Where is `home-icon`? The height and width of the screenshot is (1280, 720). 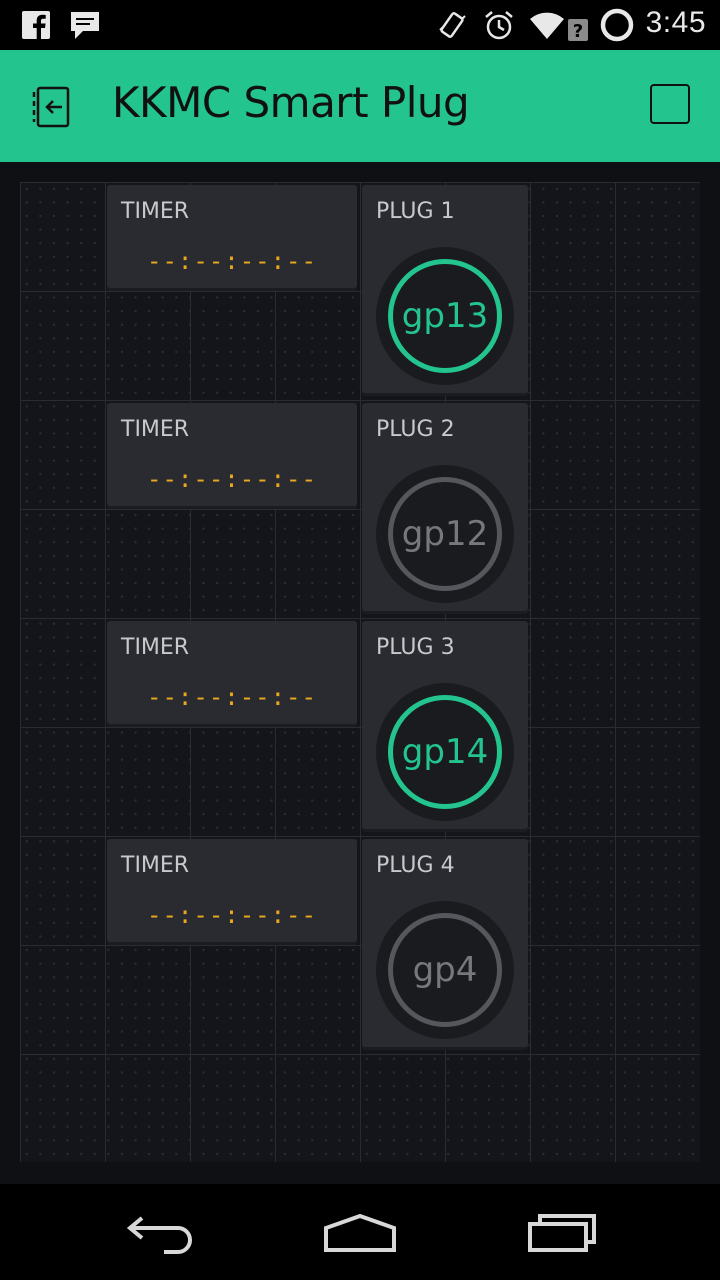
home-icon is located at coordinates (360, 1234).